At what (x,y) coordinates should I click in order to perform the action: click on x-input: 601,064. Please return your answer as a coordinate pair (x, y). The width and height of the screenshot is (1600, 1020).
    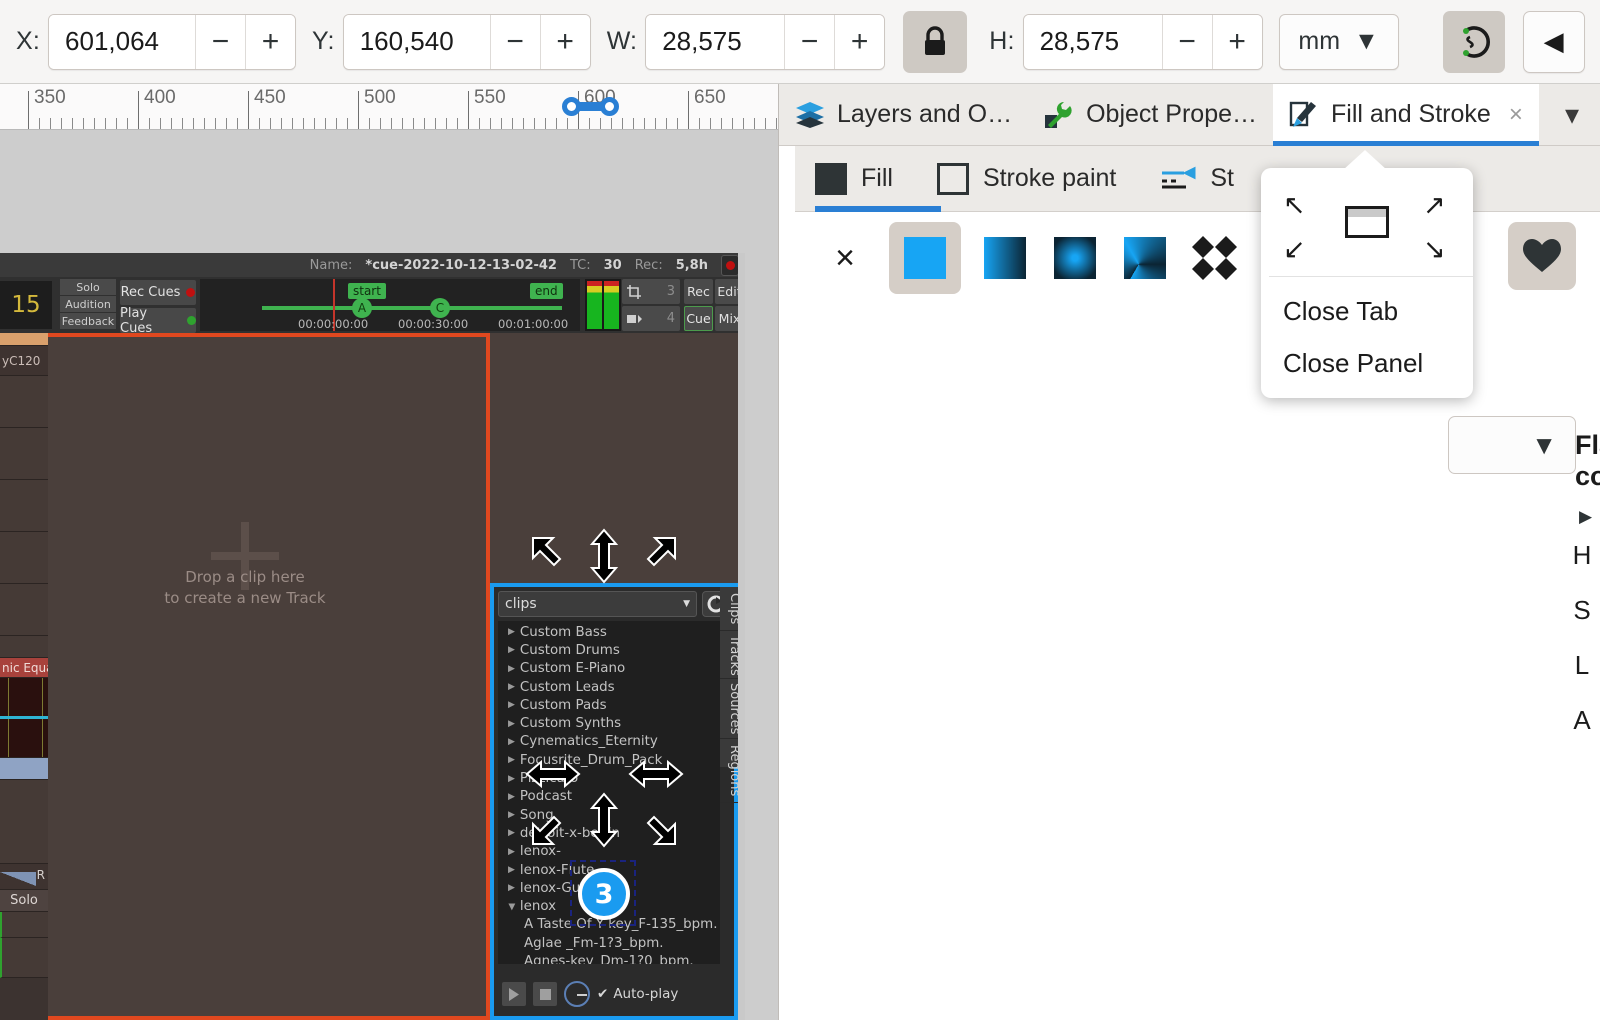
    Looking at the image, I should click on (122, 41).